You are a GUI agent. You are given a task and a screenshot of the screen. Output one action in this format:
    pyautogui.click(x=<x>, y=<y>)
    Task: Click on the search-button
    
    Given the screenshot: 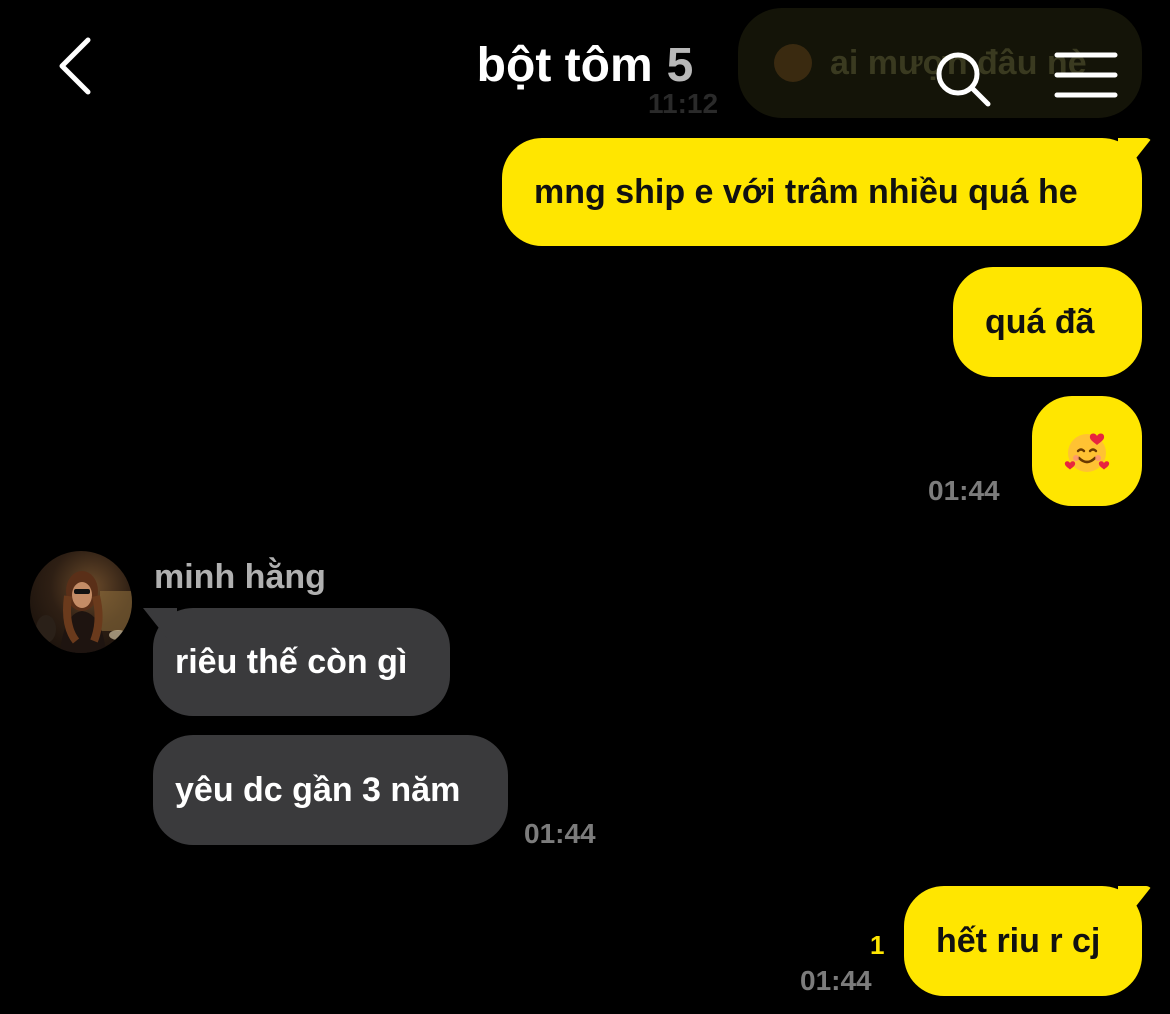 What is the action you would take?
    pyautogui.click(x=962, y=78)
    